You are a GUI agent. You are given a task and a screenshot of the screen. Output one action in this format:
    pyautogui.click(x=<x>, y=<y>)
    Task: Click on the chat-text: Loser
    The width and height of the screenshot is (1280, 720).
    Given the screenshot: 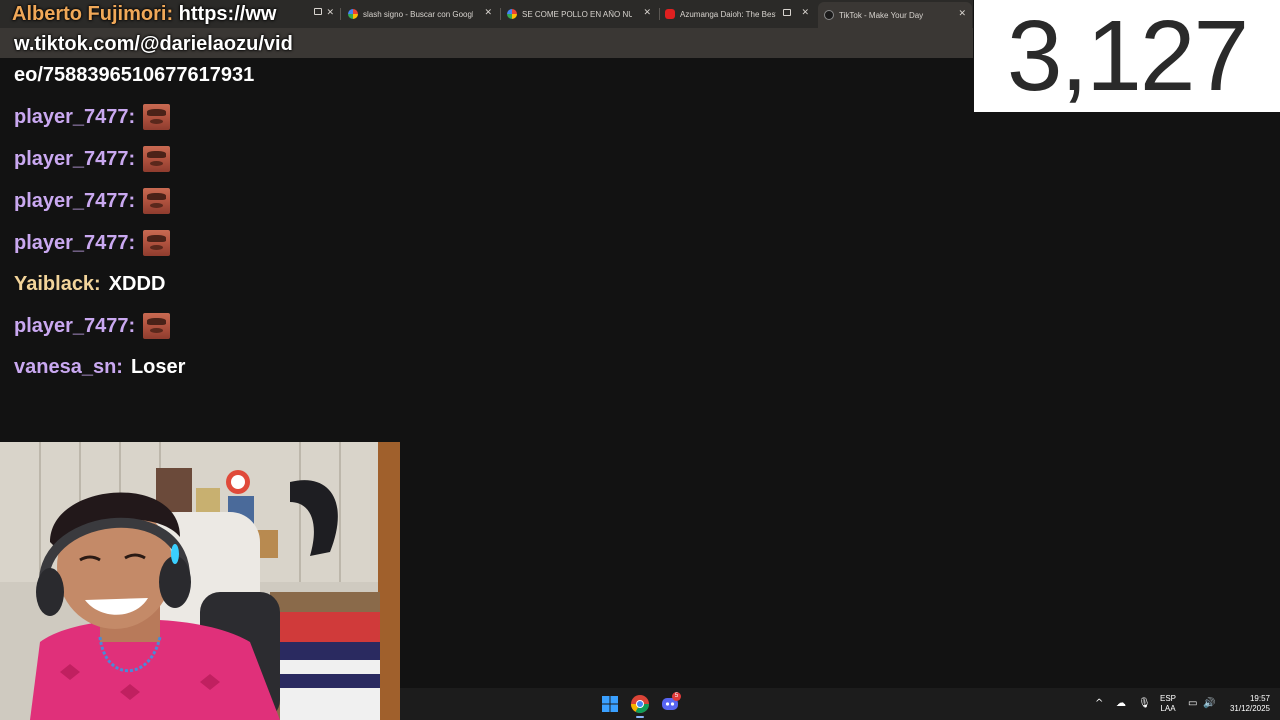 What is the action you would take?
    pyautogui.click(x=158, y=366)
    